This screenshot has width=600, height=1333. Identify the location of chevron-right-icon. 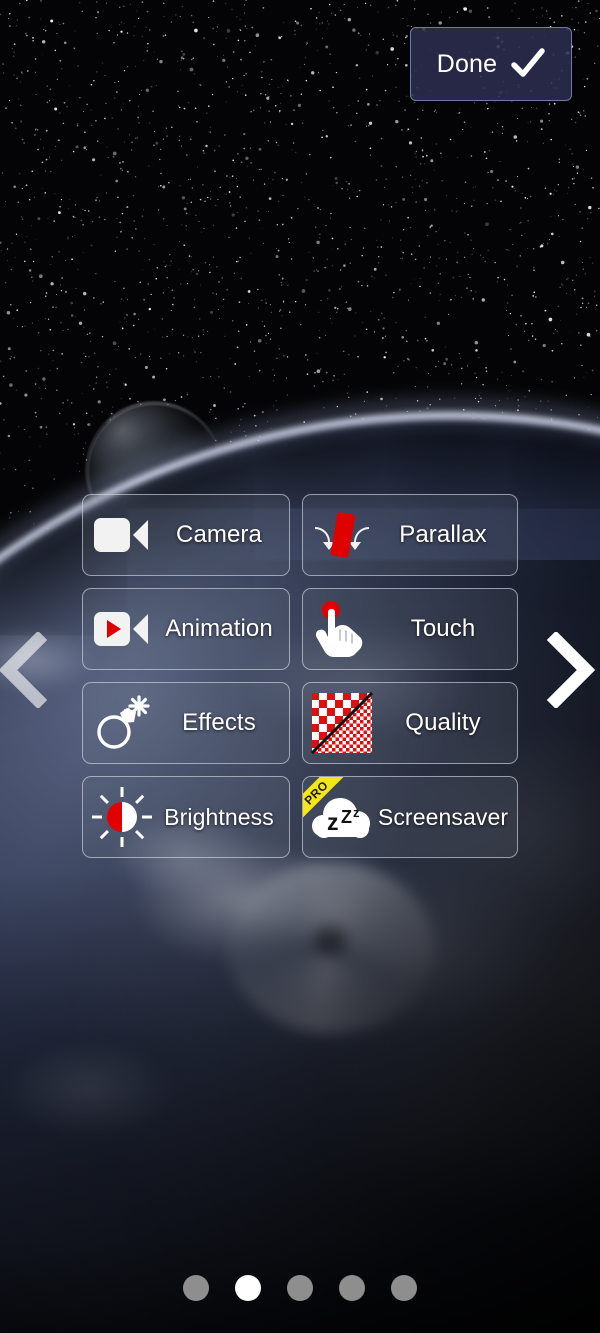
(571, 670).